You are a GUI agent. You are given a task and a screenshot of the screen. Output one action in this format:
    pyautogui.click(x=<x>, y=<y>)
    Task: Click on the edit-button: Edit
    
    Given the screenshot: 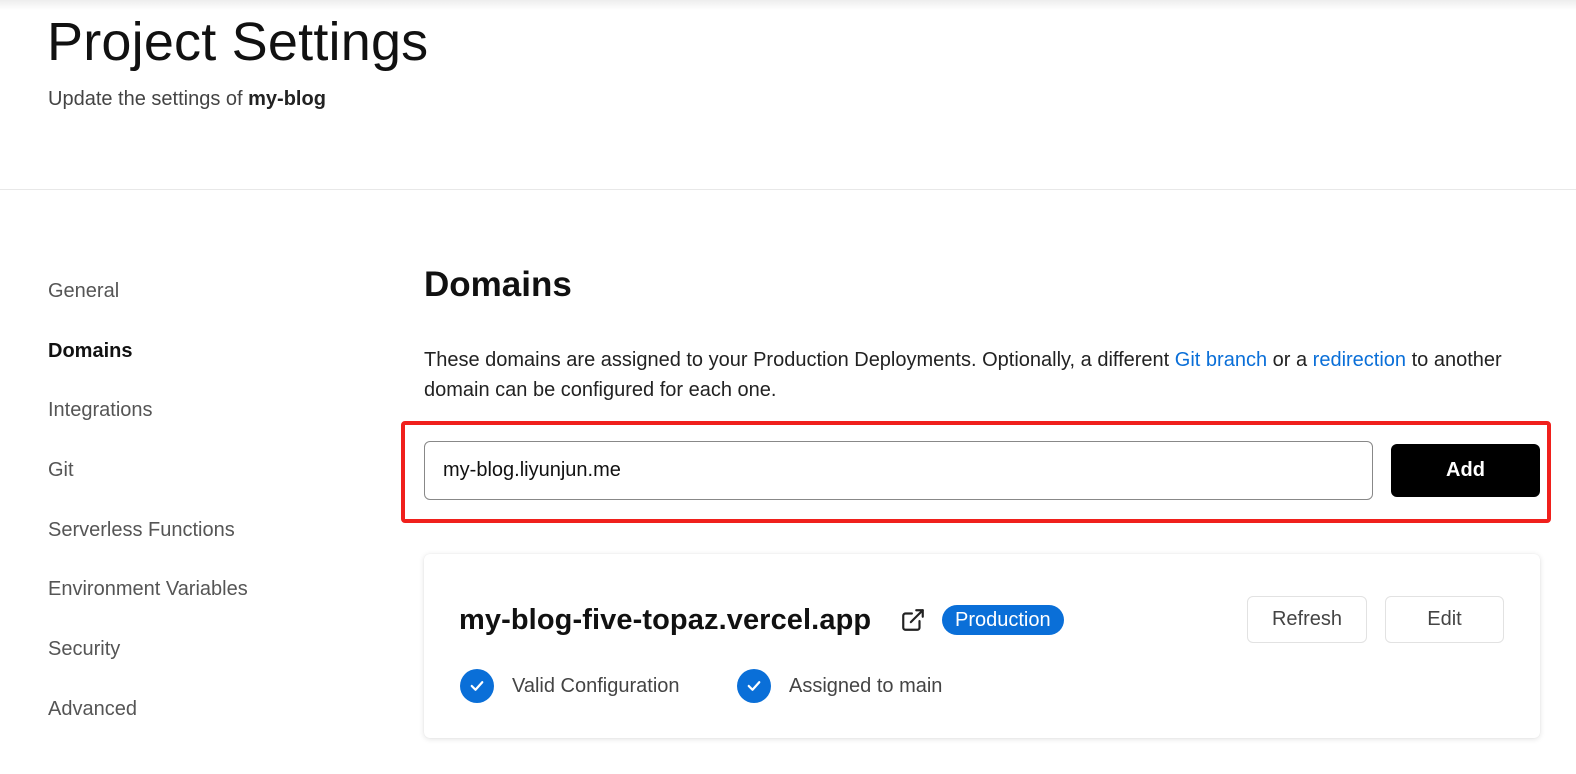 What is the action you would take?
    pyautogui.click(x=1444, y=619)
    